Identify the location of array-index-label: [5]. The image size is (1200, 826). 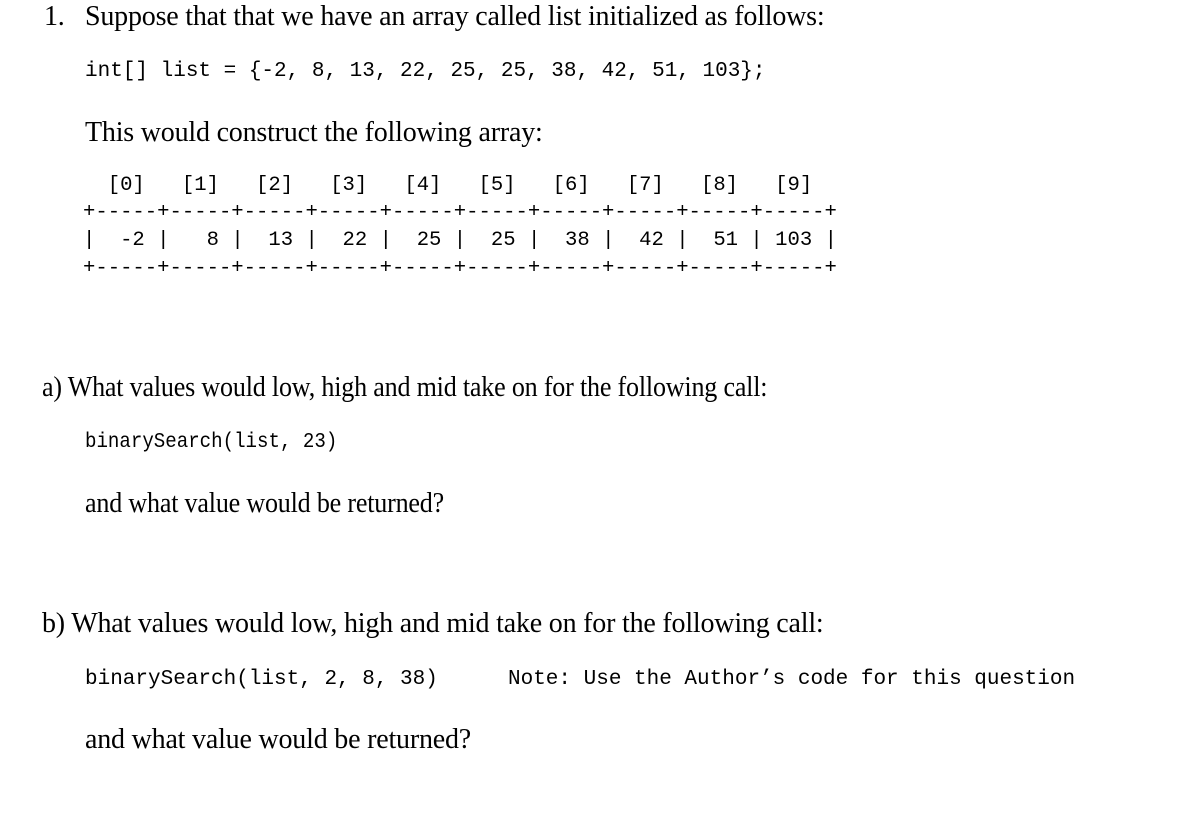
(515, 185).